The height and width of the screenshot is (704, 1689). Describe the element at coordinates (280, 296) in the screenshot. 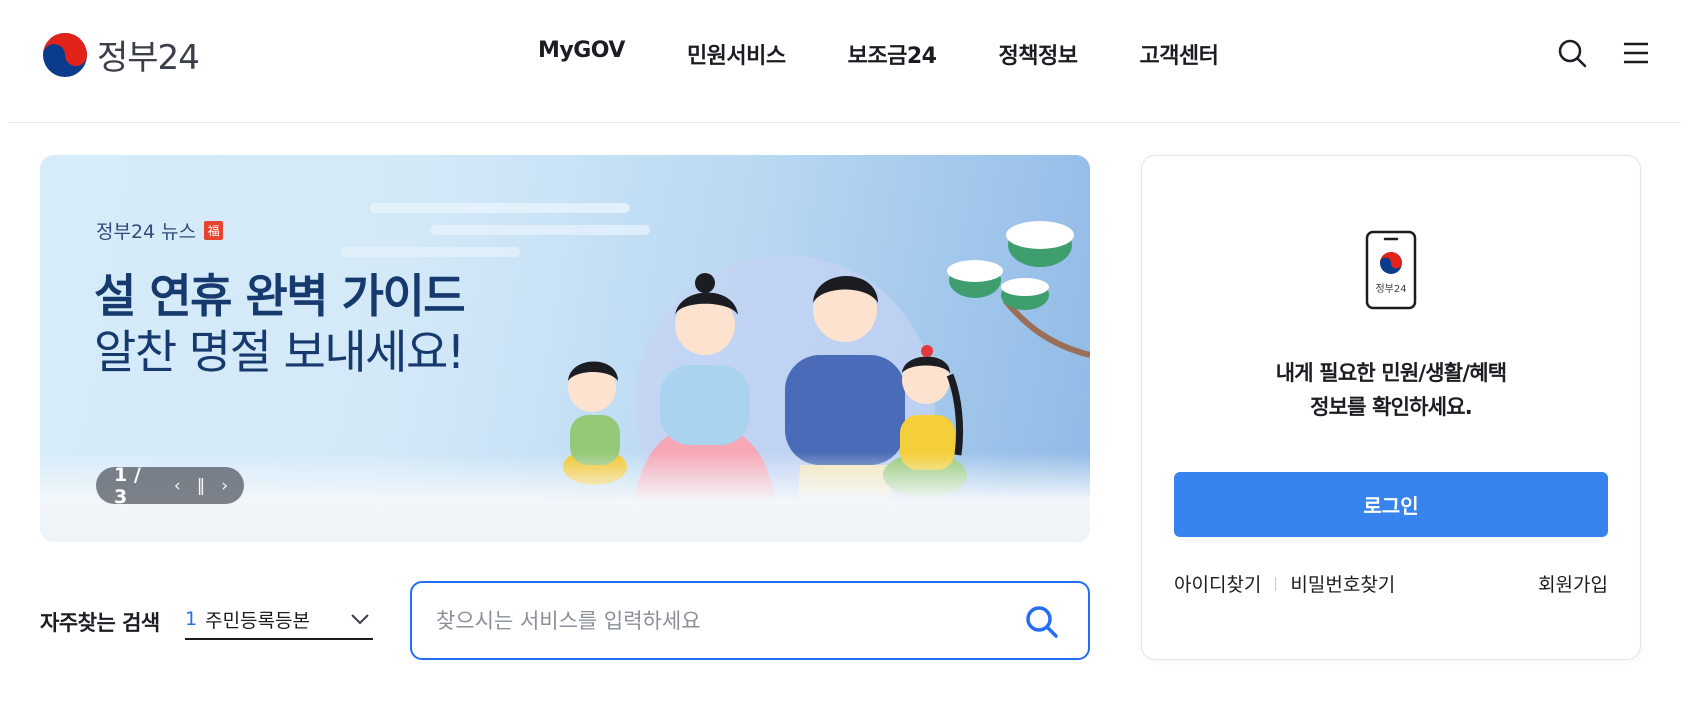

I see `banner-title-line1: 설 연휴 완벽 가이드` at that location.